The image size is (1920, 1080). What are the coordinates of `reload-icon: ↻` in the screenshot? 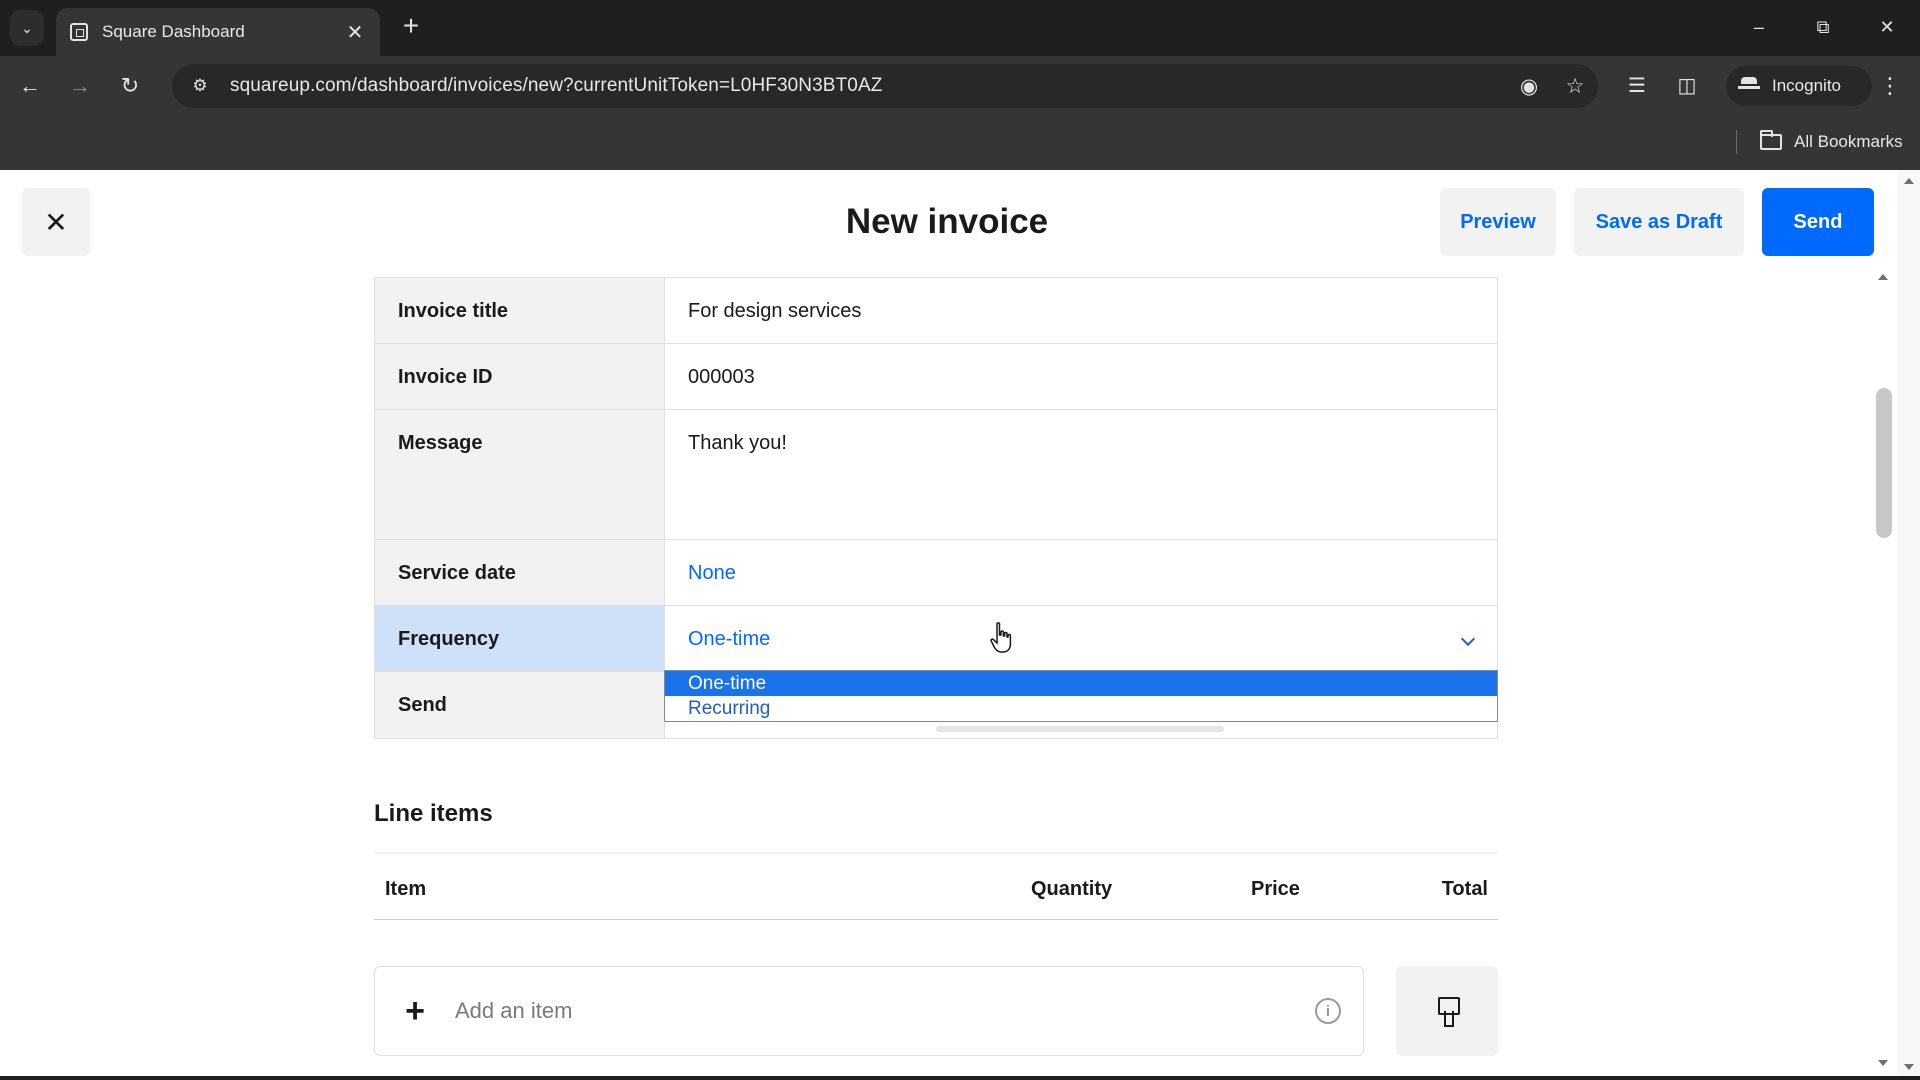 It's located at (130, 86).